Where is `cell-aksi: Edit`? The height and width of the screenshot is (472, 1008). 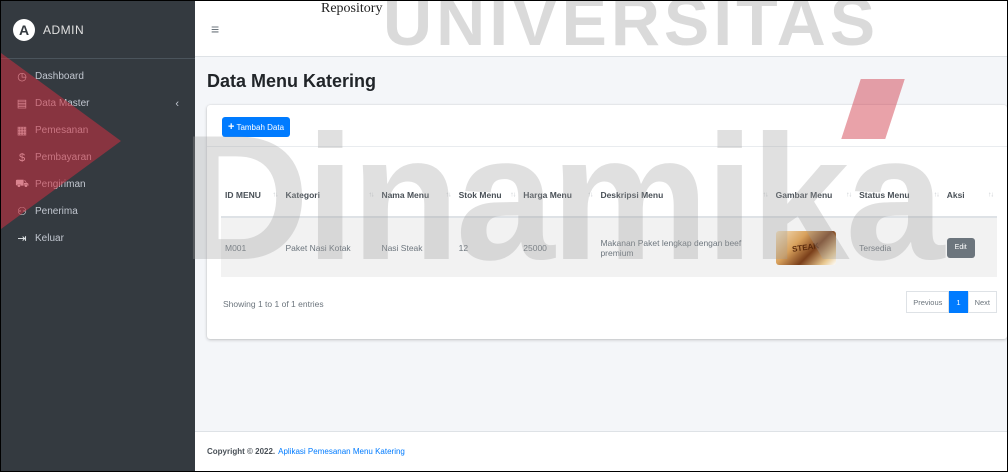 cell-aksi: Edit is located at coordinates (969, 246).